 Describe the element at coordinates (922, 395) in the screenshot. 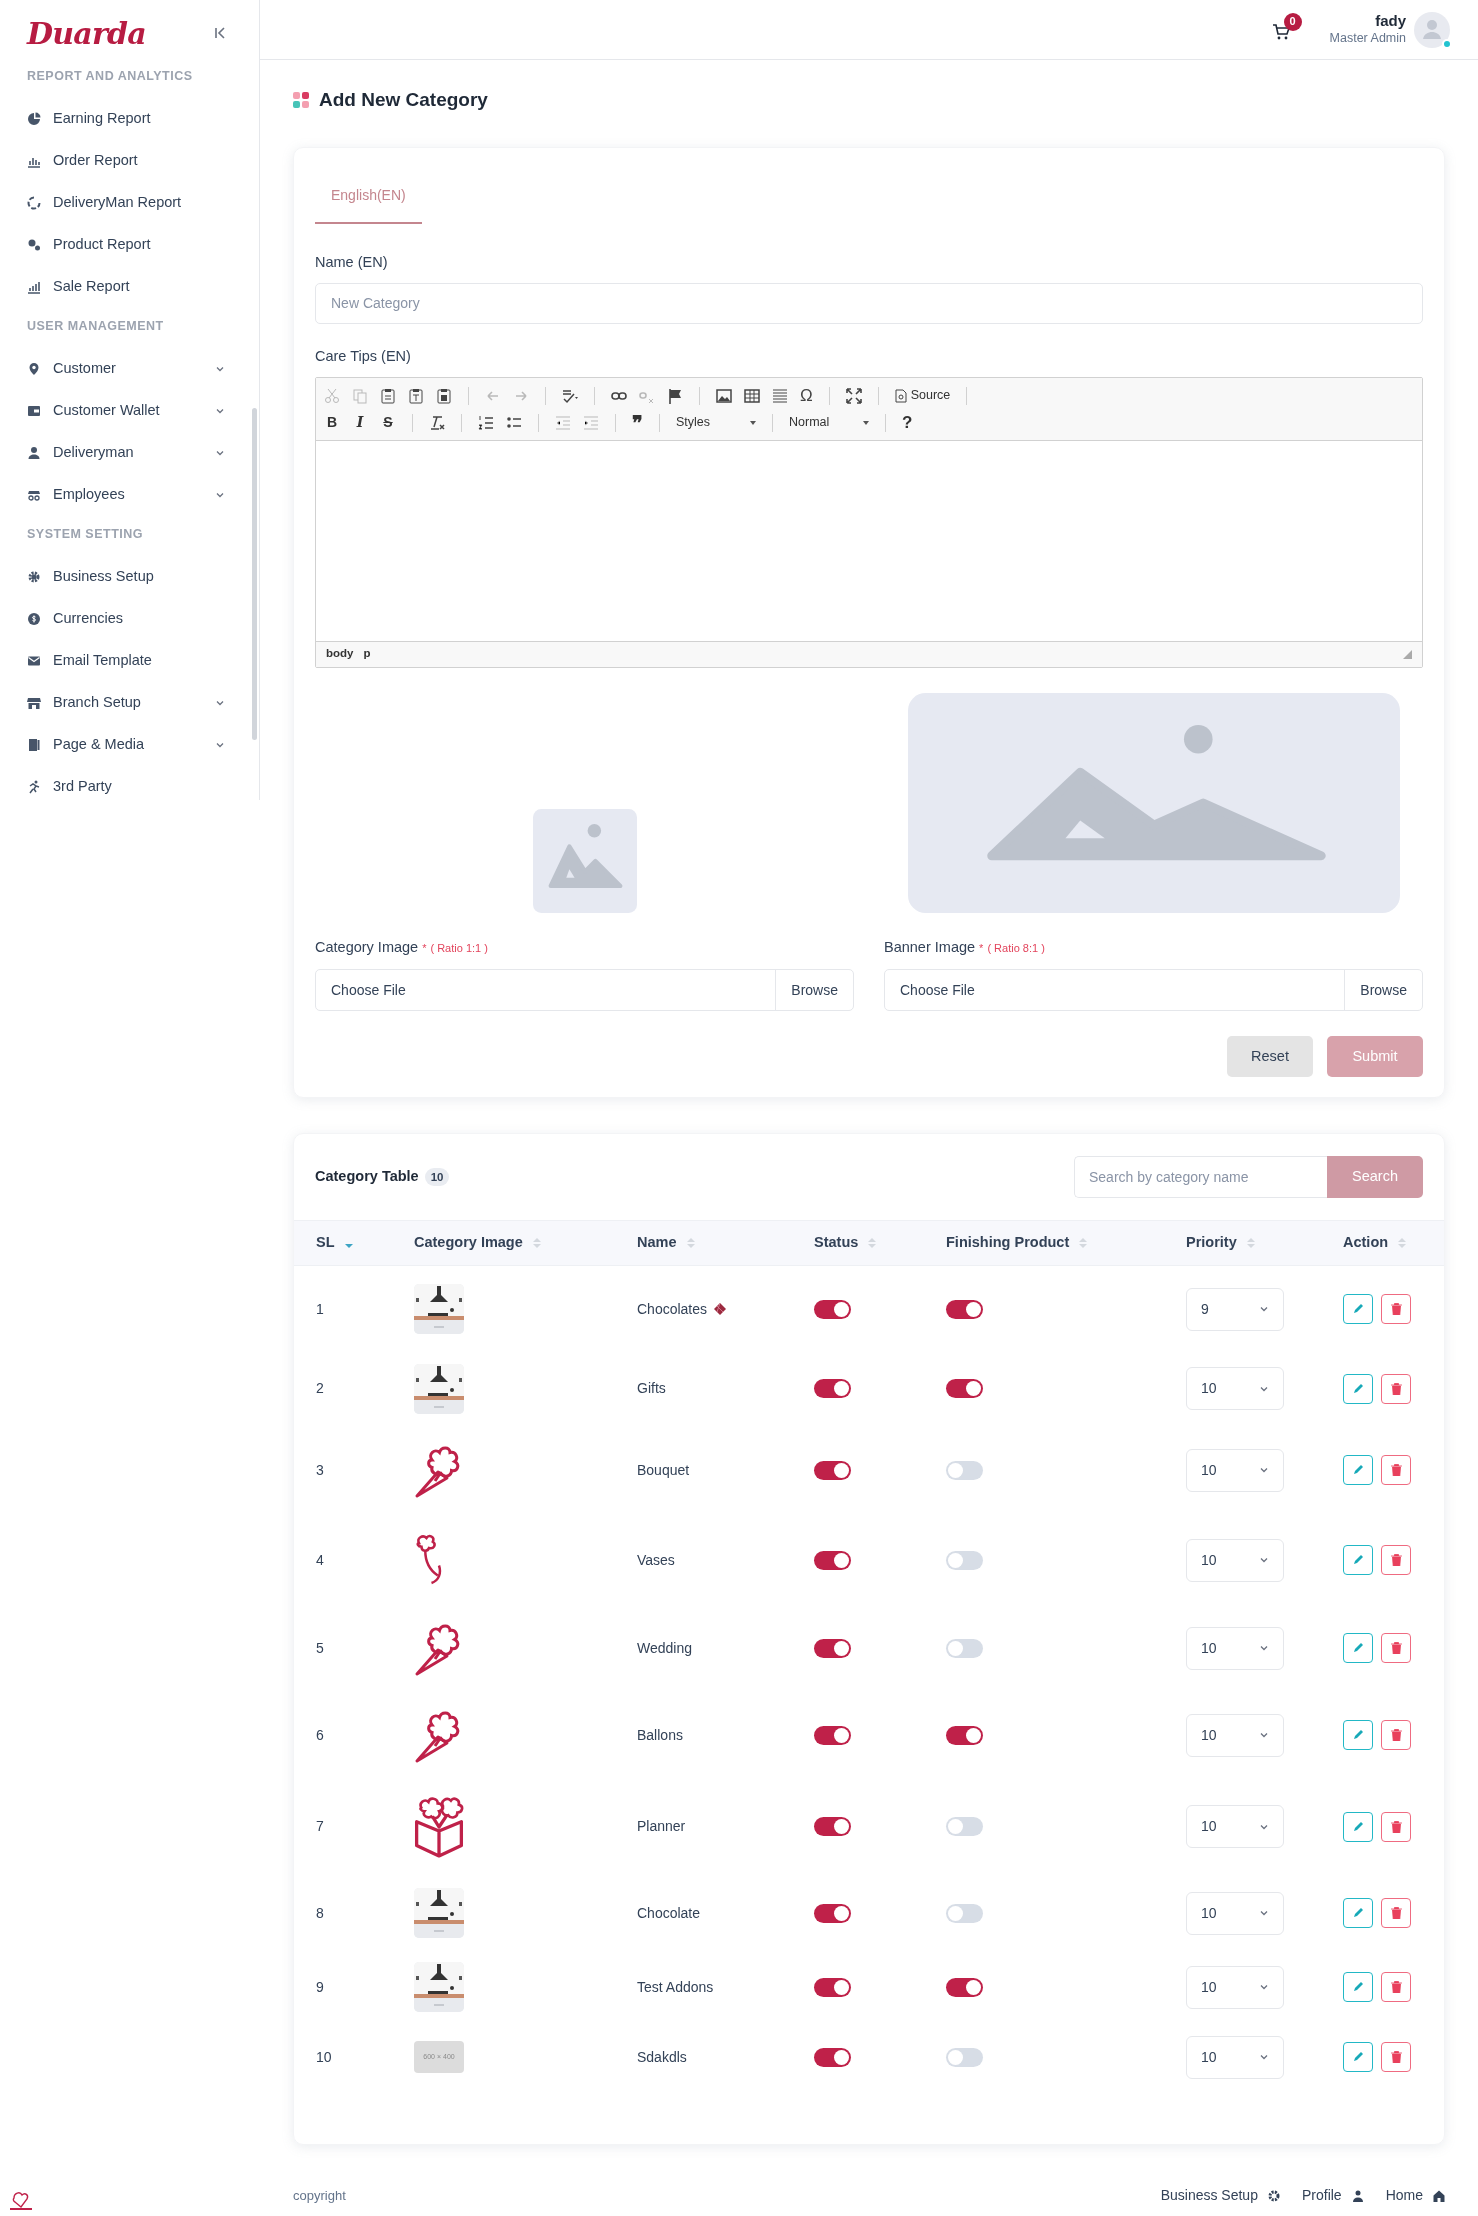

I see `source-button: Source` at that location.